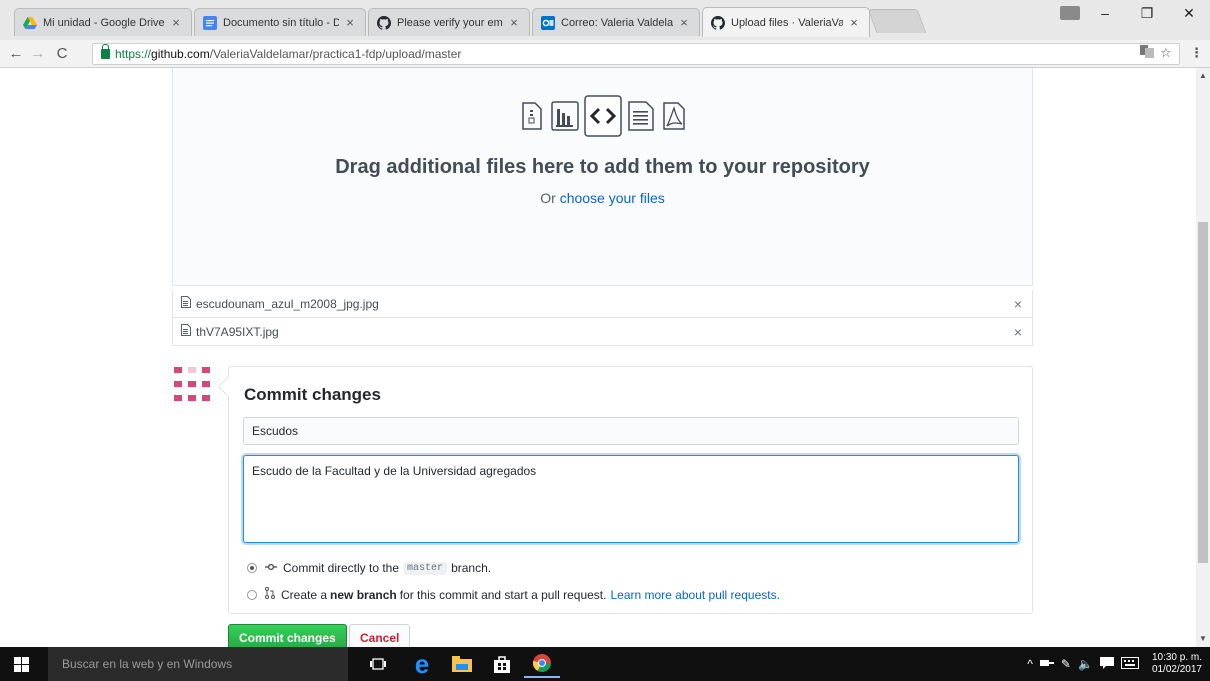 Image resolution: width=1210 pixels, height=681 pixels. What do you see at coordinates (1105, 13) in the screenshot?
I see `minimize-icon: –` at bounding box center [1105, 13].